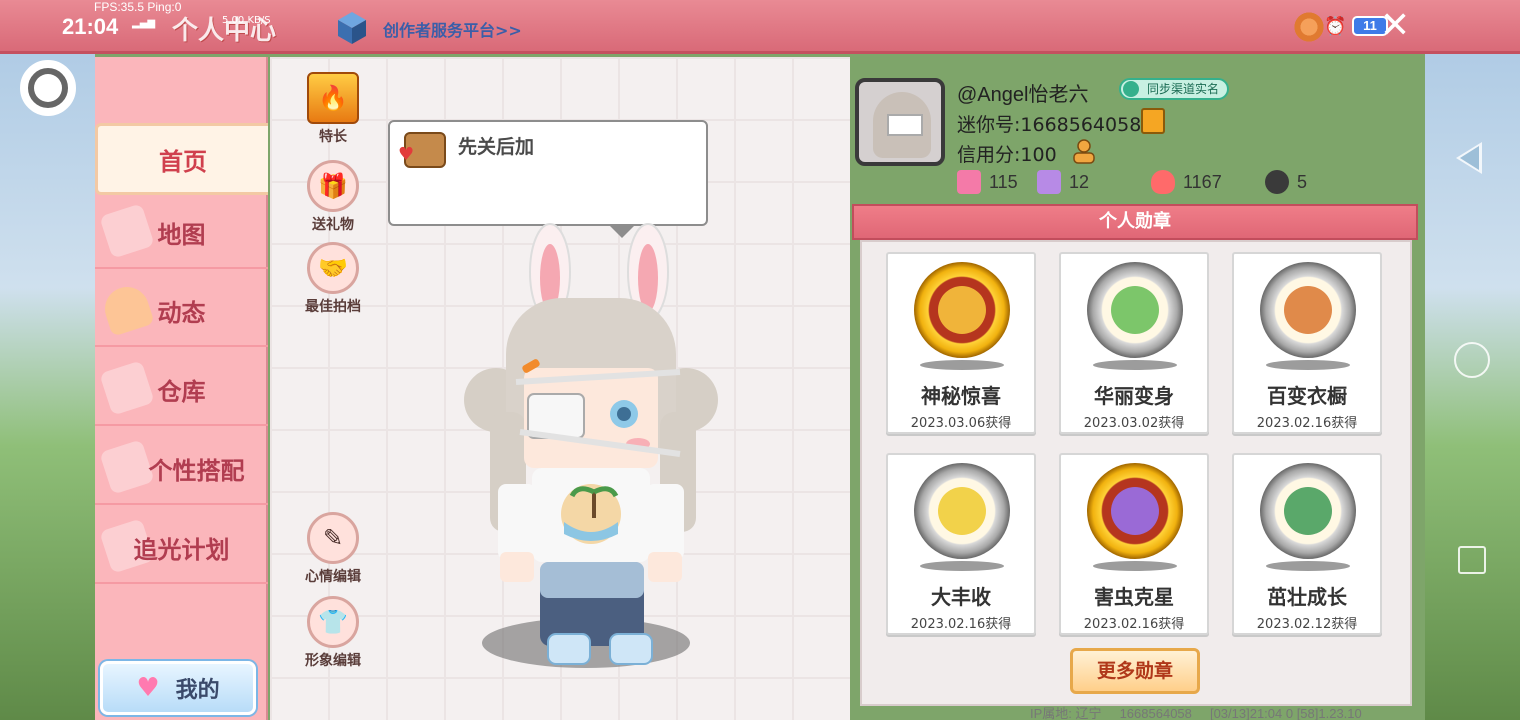 This screenshot has height=720, width=1520. Describe the element at coordinates (1285, 713) in the screenshot. I see `footer-stamp: [03/13]21:04 0 [58]1.23.10` at that location.